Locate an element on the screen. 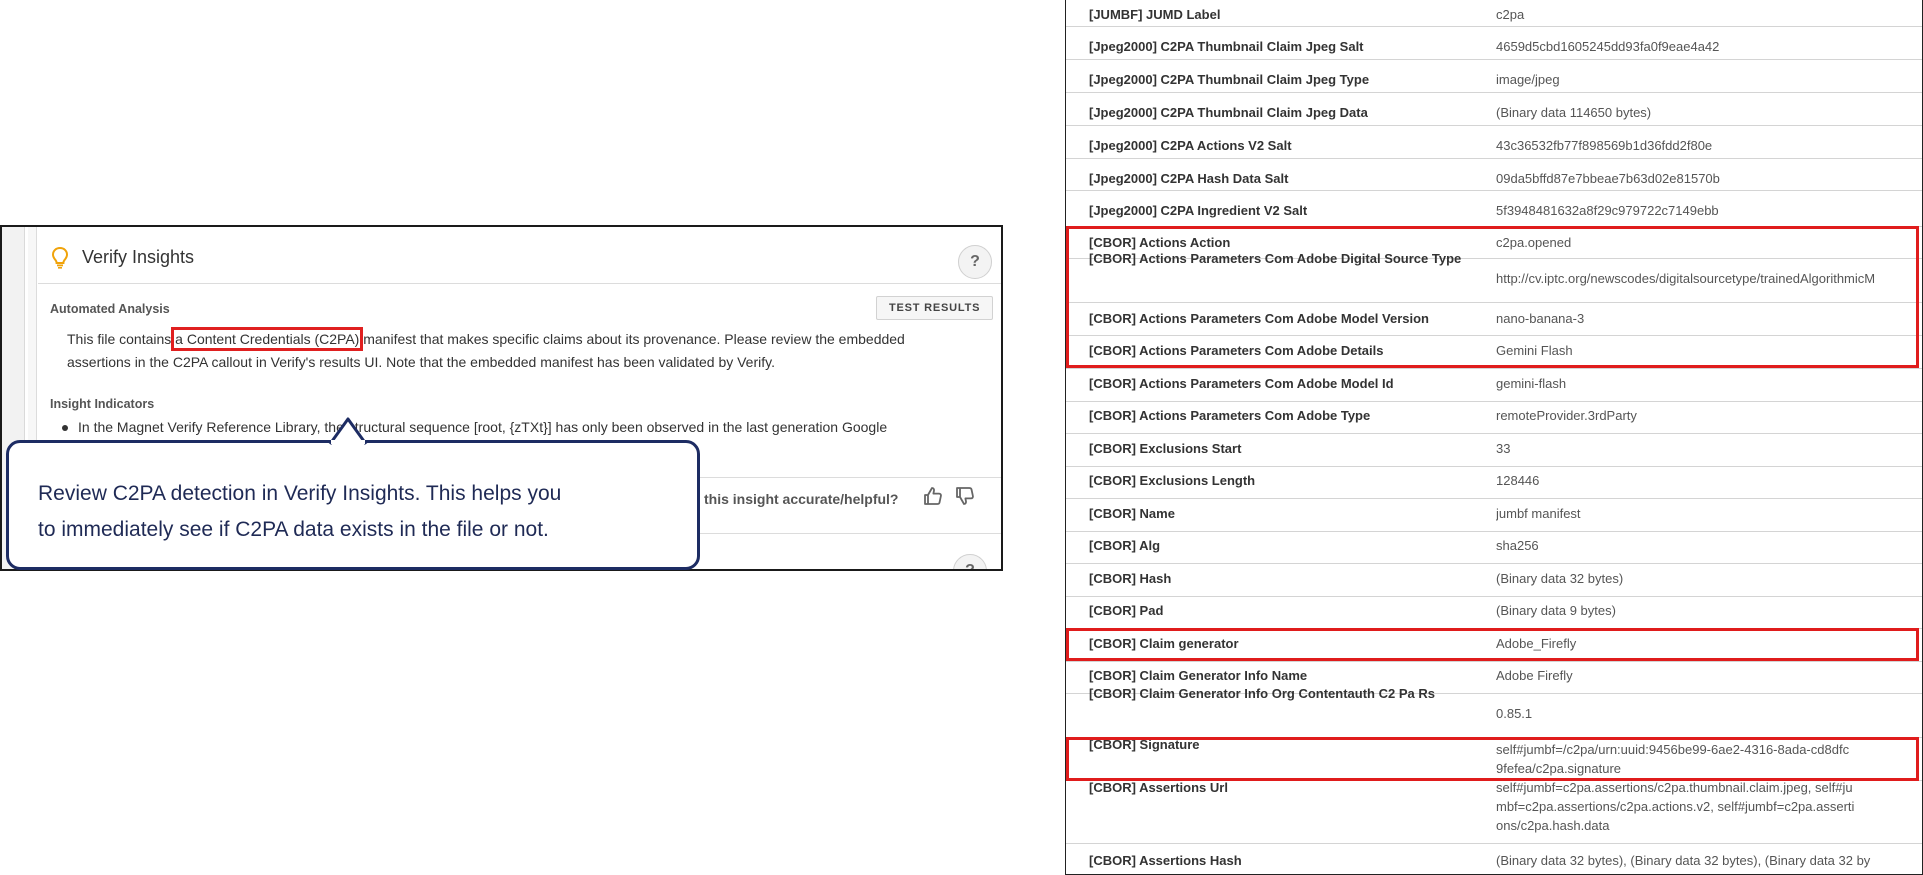 This screenshot has width=1923, height=875. row-value: (Binary data 114650 bytes) is located at coordinates (1574, 112).